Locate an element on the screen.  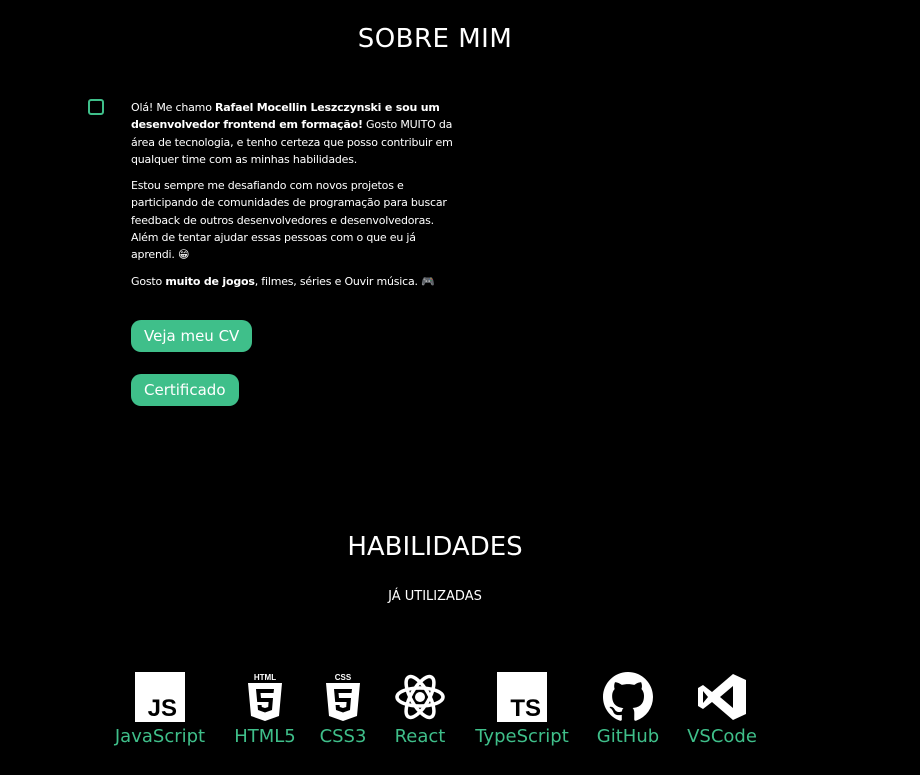
skill-label: CSS3 is located at coordinates (343, 736).